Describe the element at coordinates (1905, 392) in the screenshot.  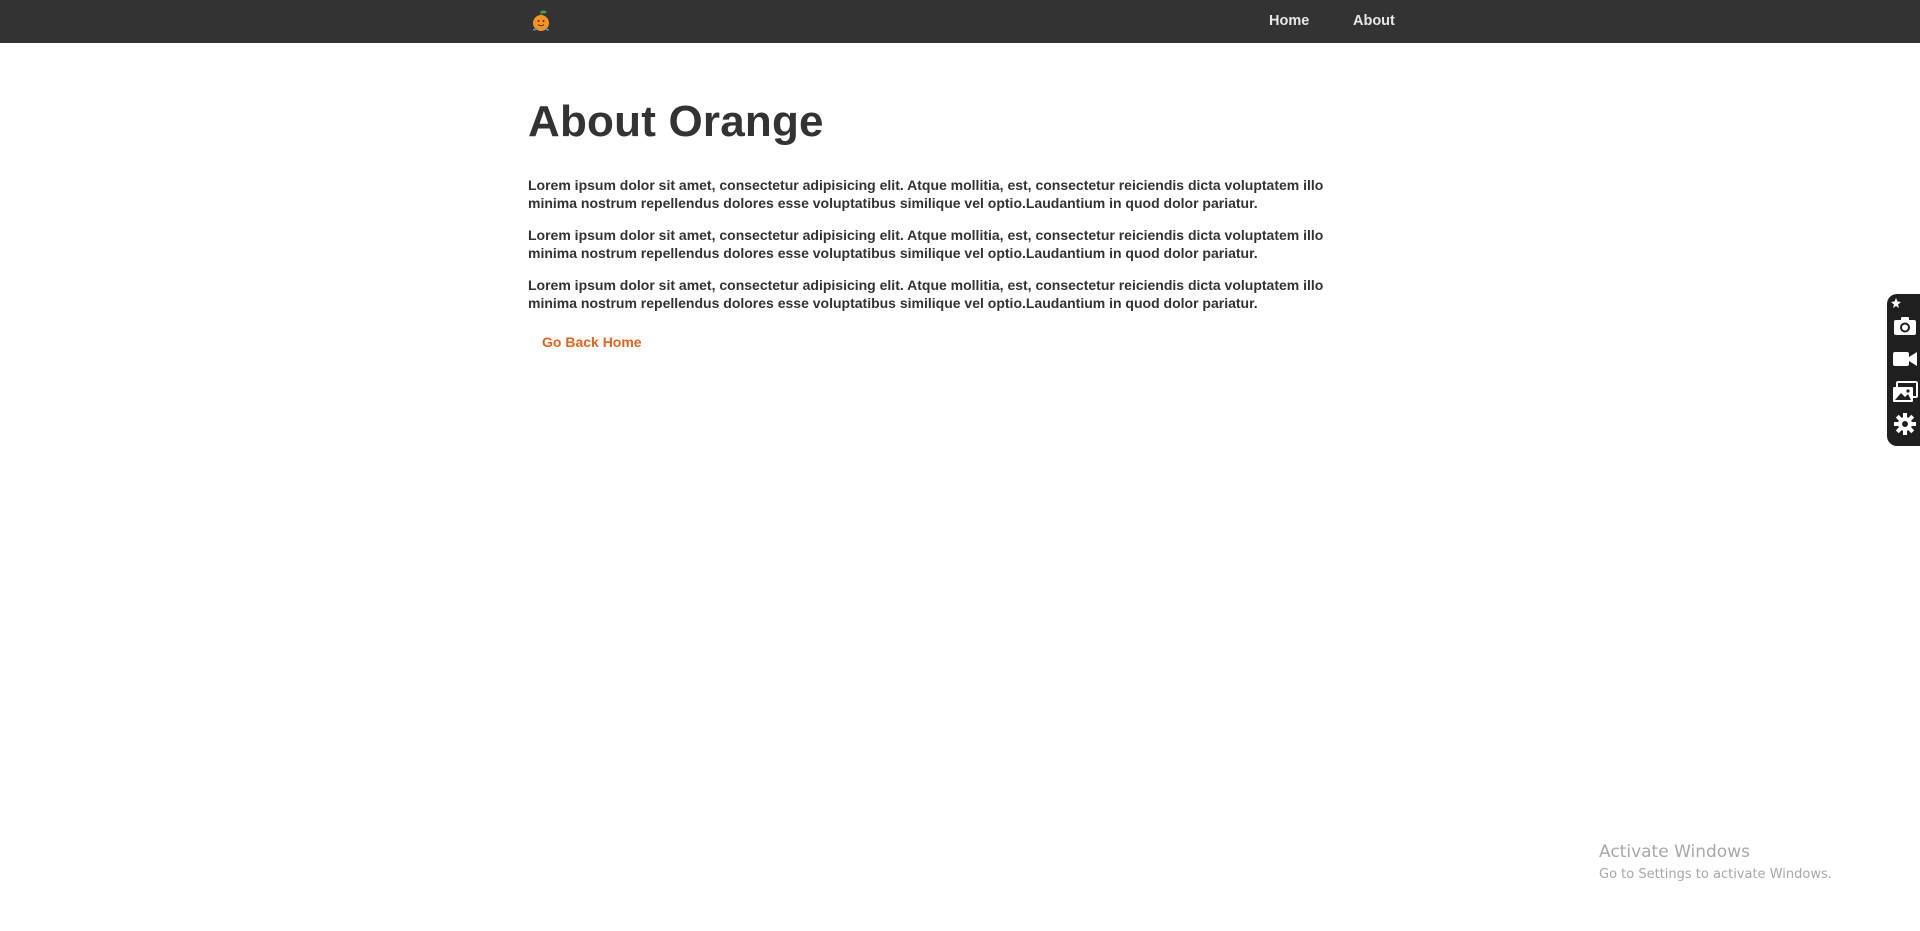
I see `gallery-icon` at that location.